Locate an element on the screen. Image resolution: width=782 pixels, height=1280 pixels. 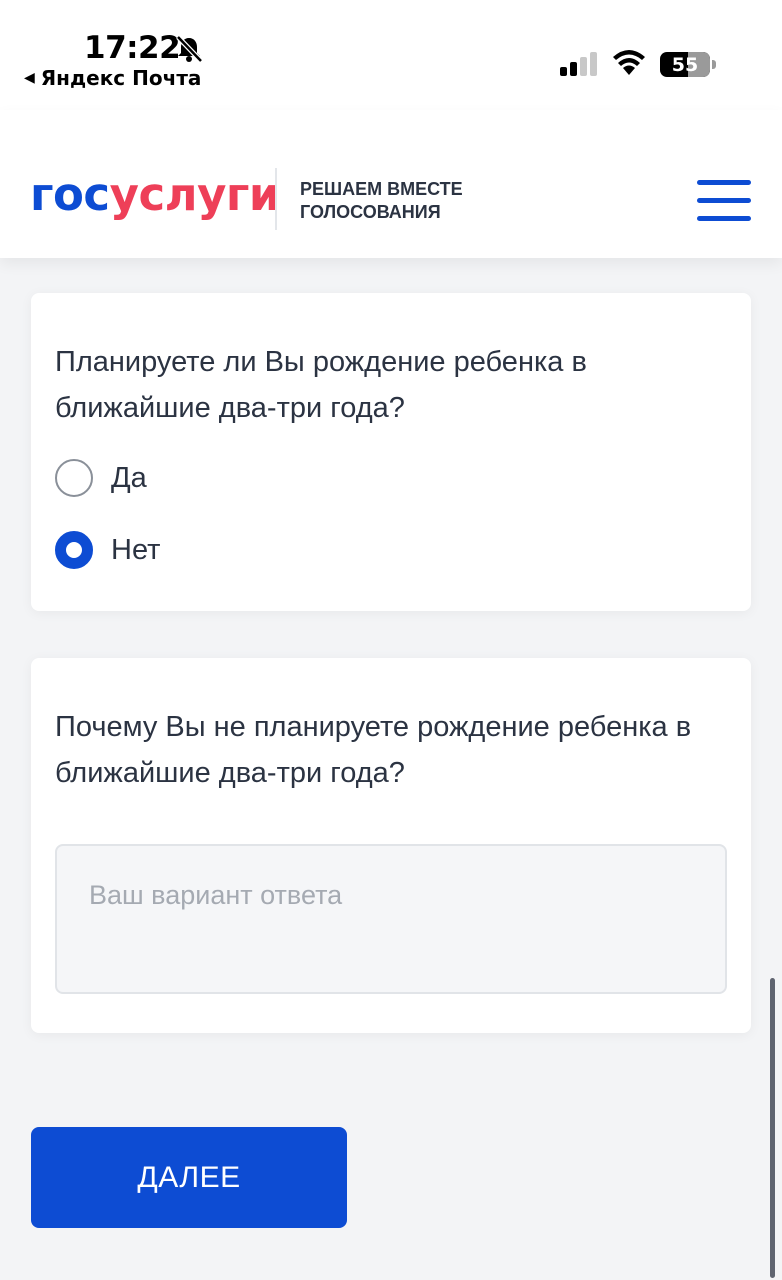
site-header: госуслуги РЕШАЕМ ВМЕСТЕ ГОЛОСОВАНИЯ is located at coordinates (391, 184).